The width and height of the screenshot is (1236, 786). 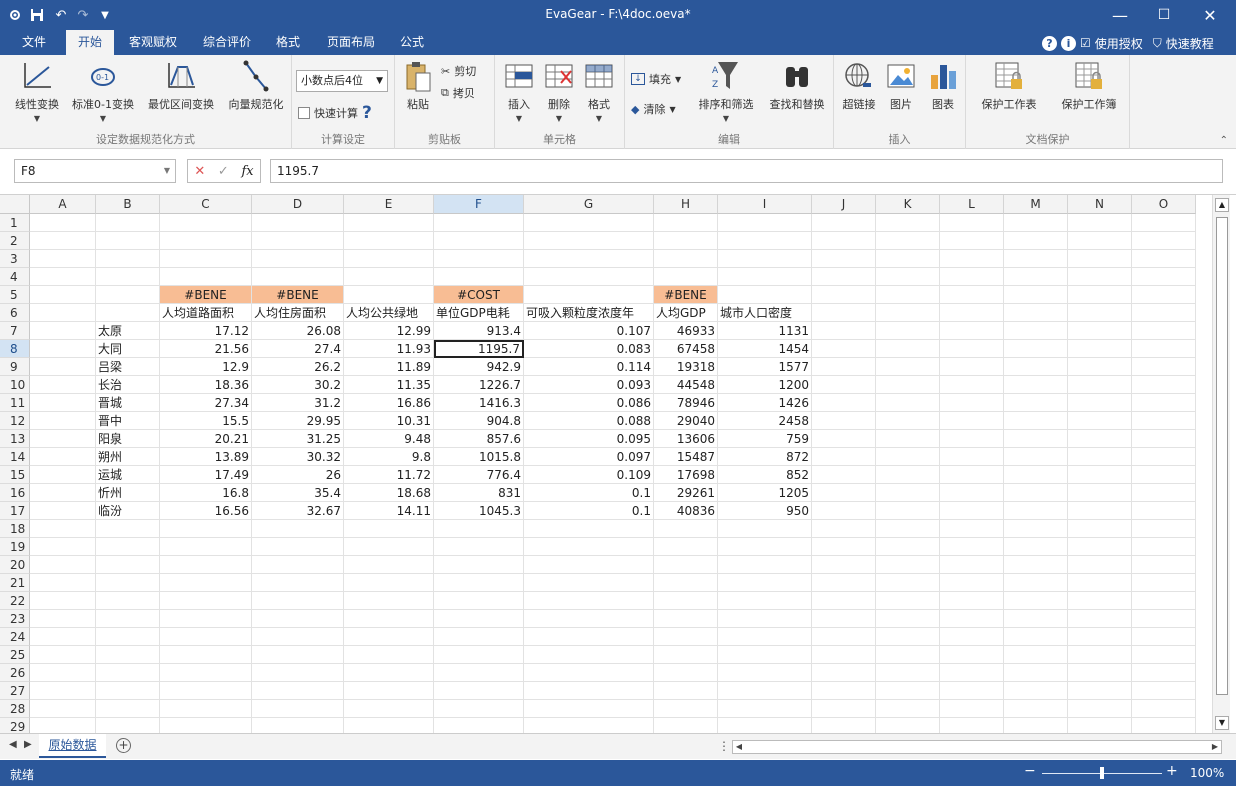 What do you see at coordinates (589, 331) in the screenshot?
I see `value-cell: 0.107` at bounding box center [589, 331].